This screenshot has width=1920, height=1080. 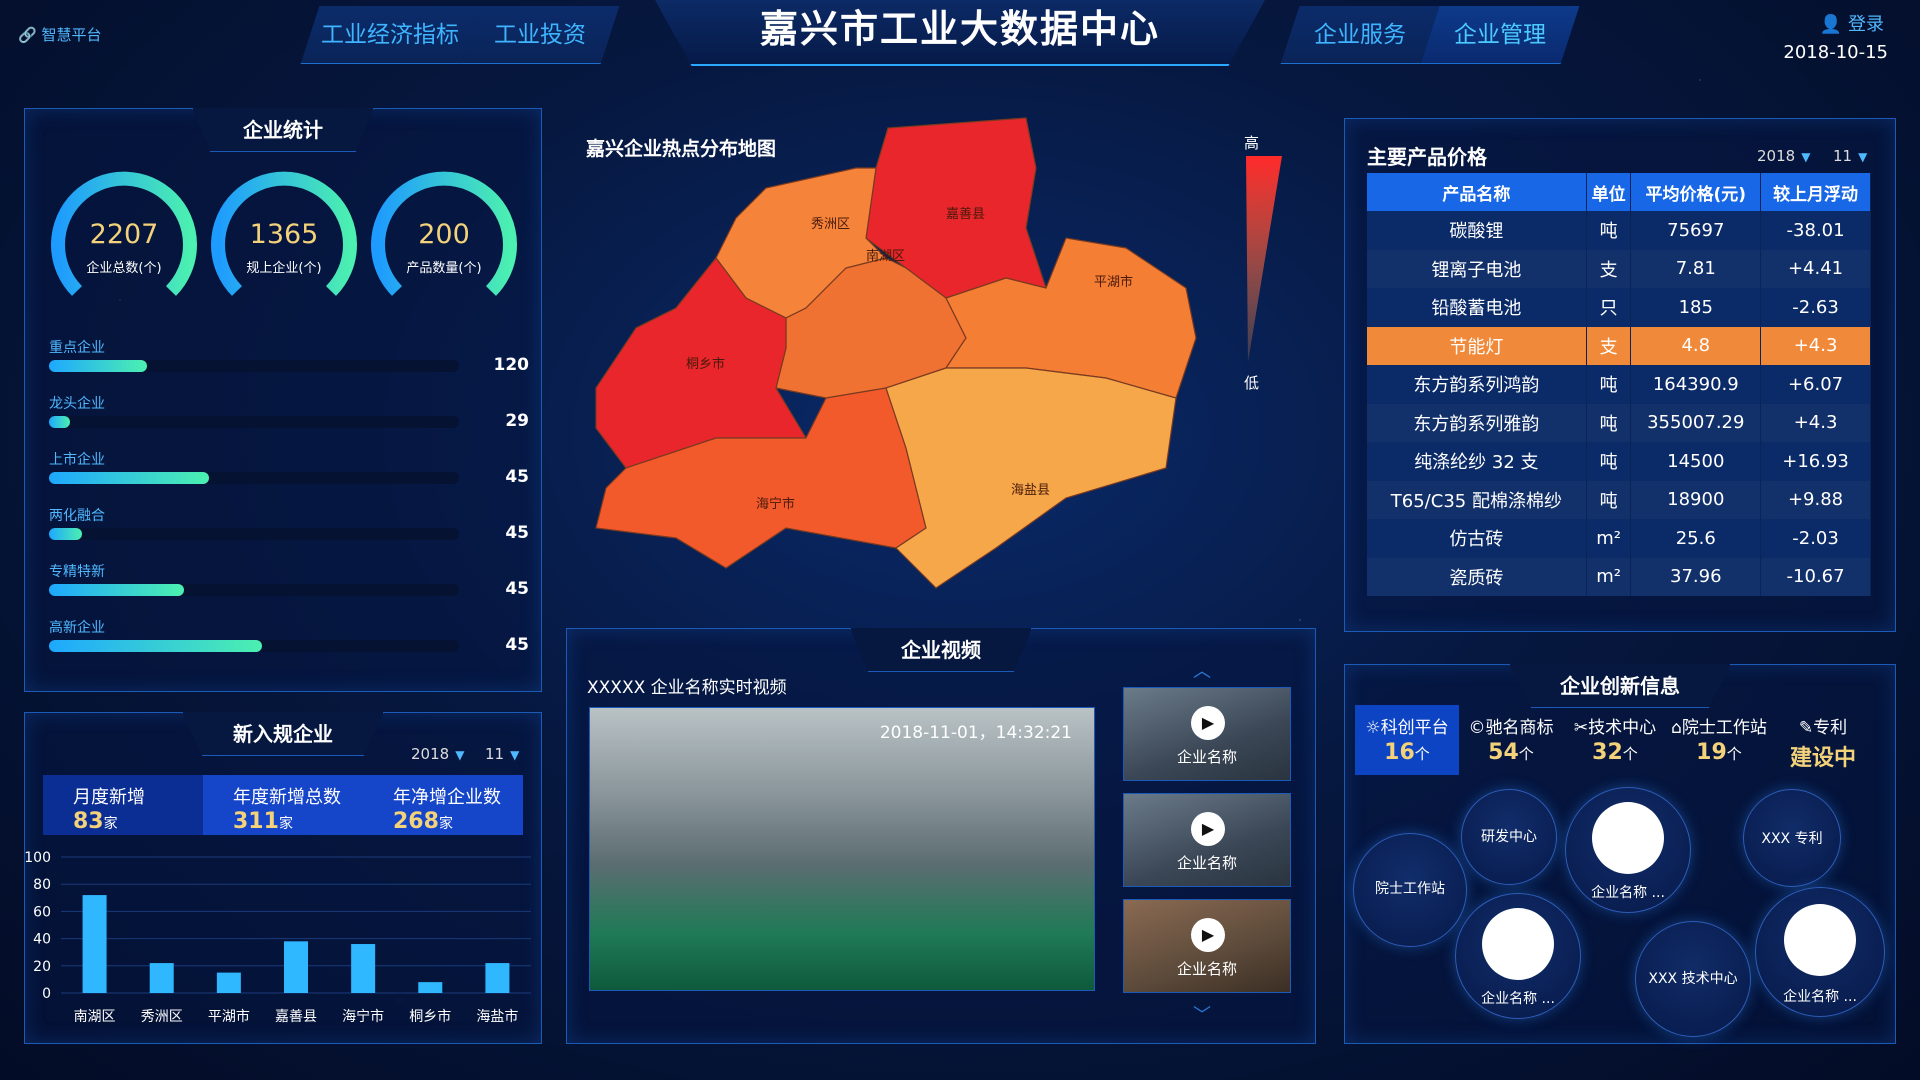 I want to click on x-tick-label: 海盐市, so click(x=497, y=1016).